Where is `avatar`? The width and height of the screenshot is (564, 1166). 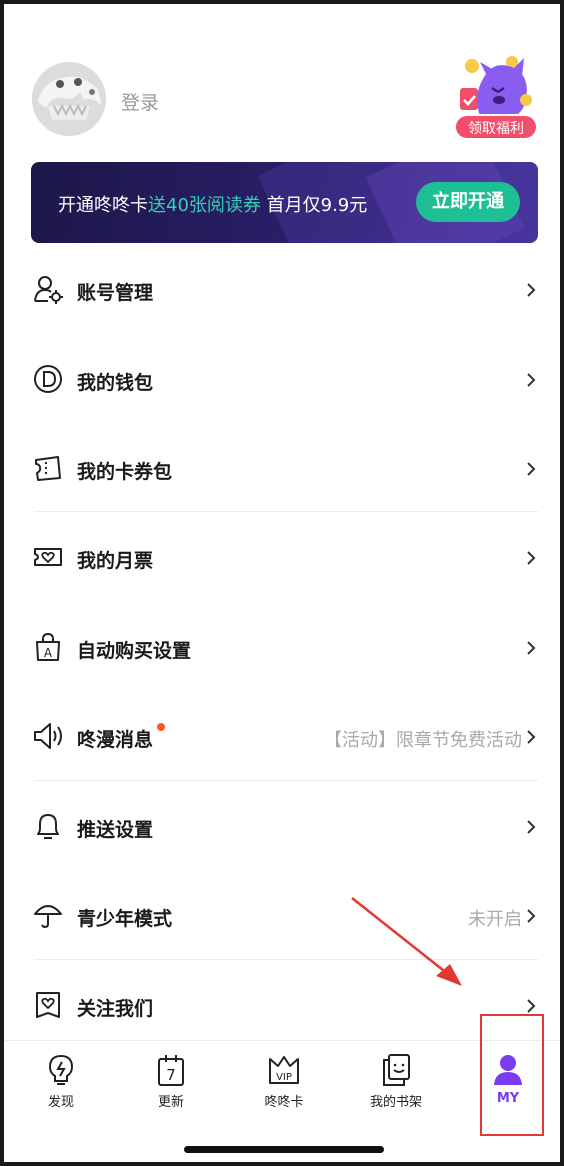 avatar is located at coordinates (69, 99).